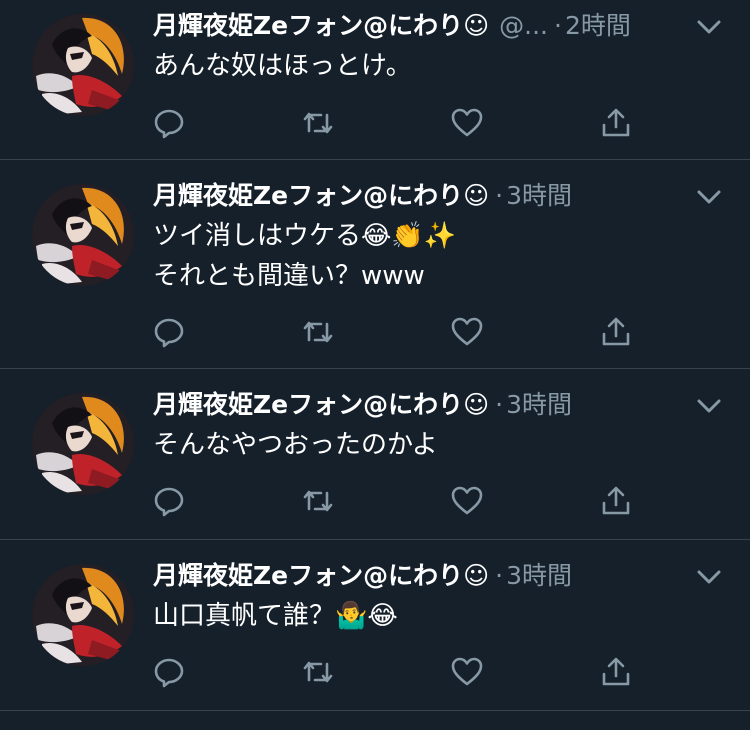 The image size is (750, 730). Describe the element at coordinates (289, 276) in the screenshot. I see `tweet-text-line: それとも間違い？www` at that location.